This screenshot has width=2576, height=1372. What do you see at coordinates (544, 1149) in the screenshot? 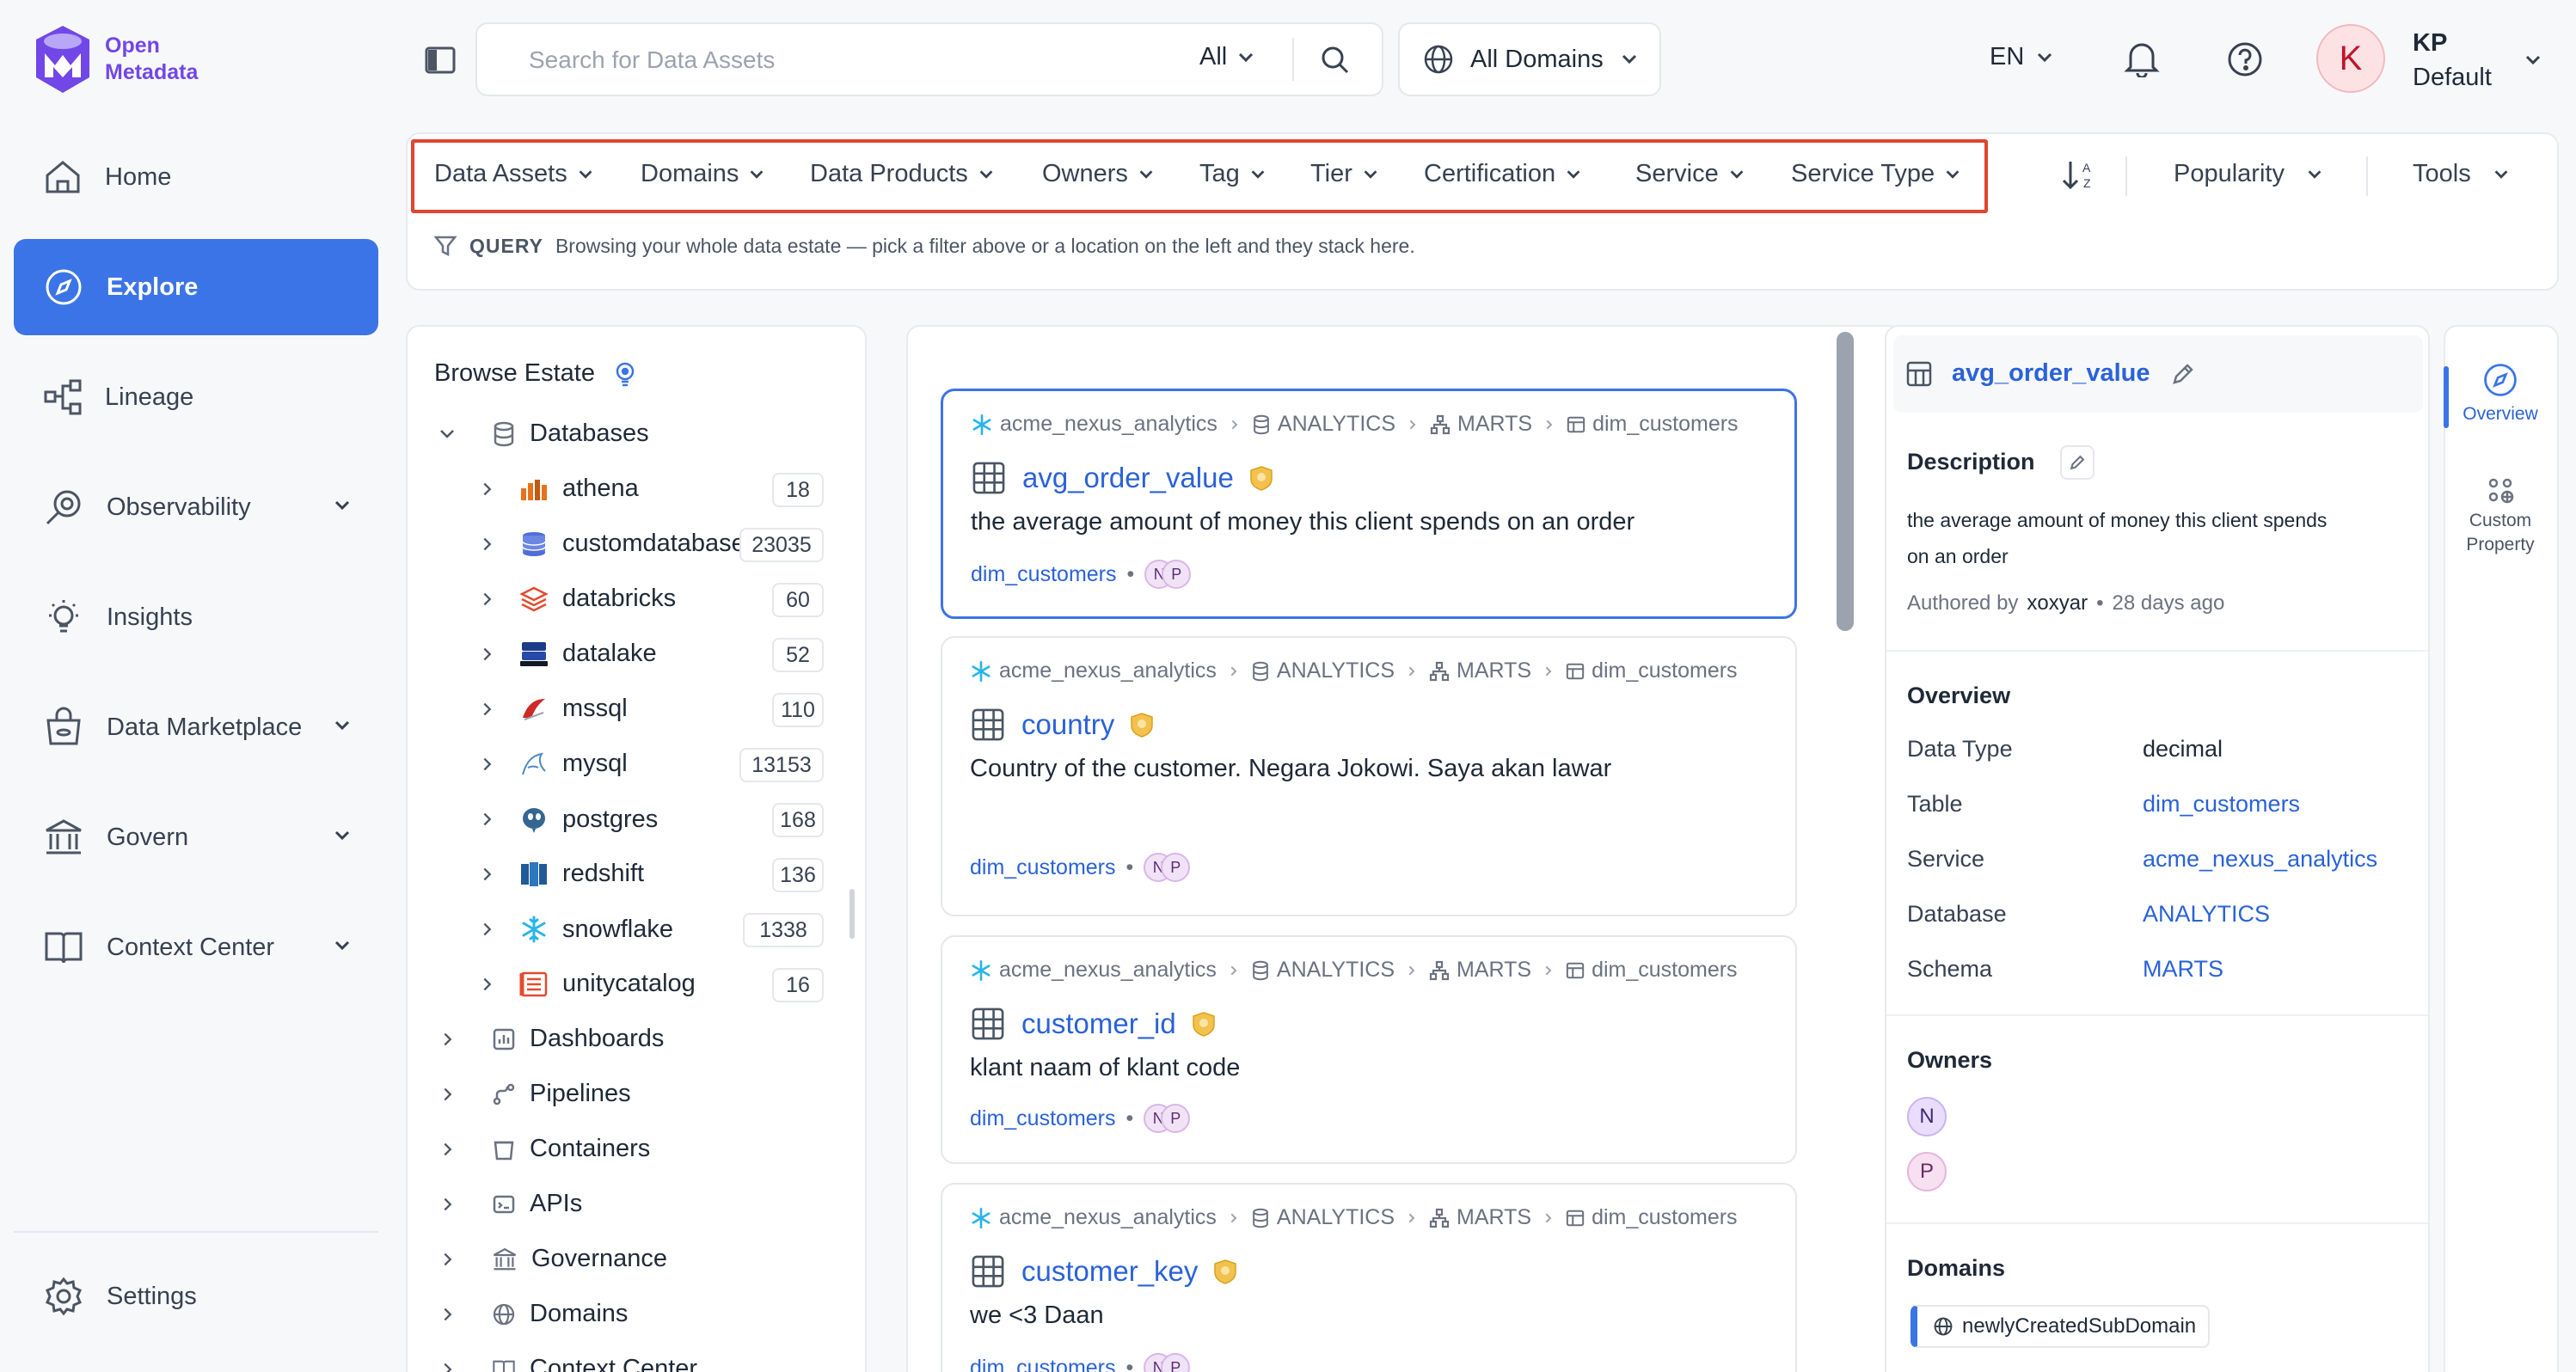
I see `tree-node-containers: Containers` at bounding box center [544, 1149].